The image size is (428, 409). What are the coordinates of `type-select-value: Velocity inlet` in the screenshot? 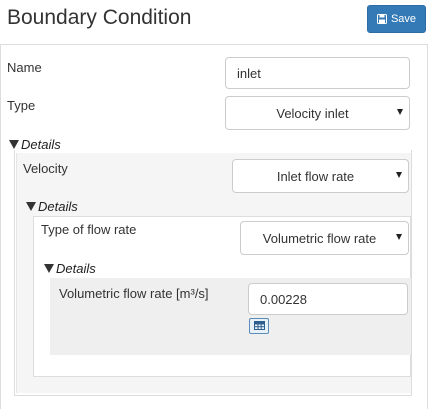 It's located at (312, 113).